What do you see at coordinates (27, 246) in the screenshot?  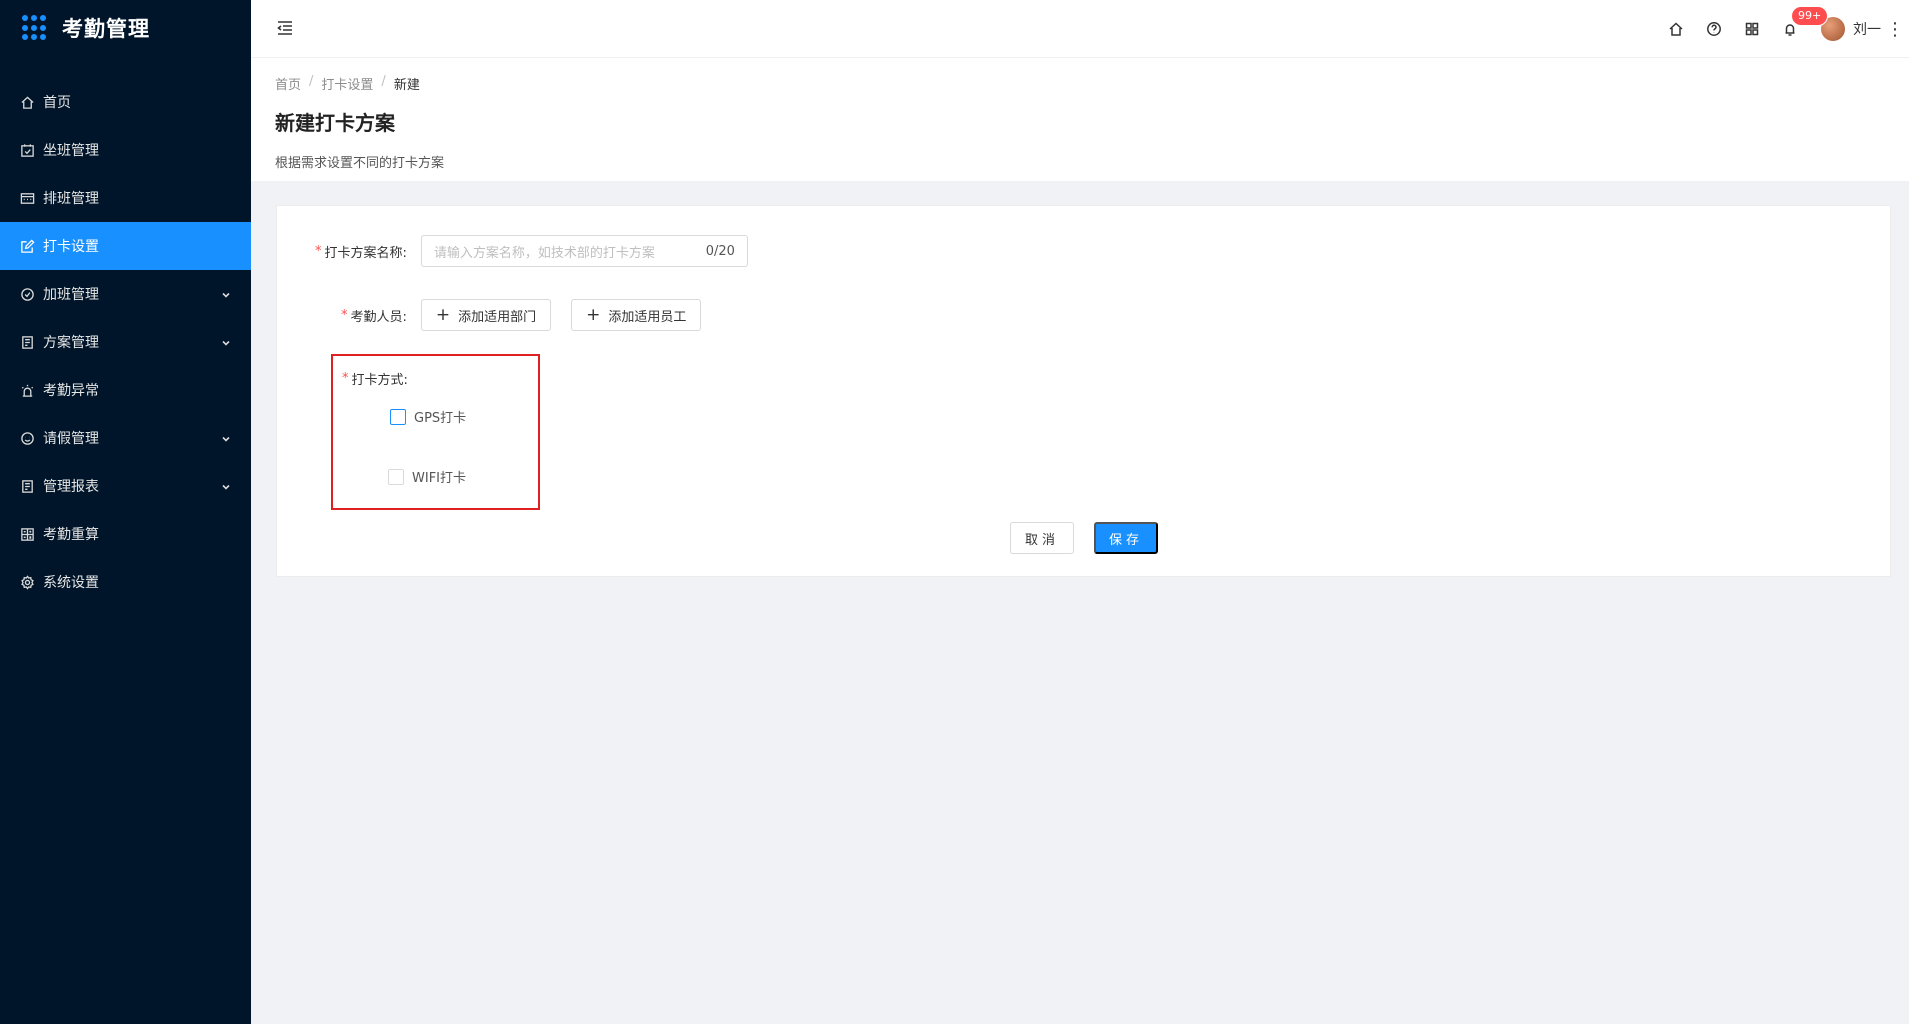 I see `edit-icon` at bounding box center [27, 246].